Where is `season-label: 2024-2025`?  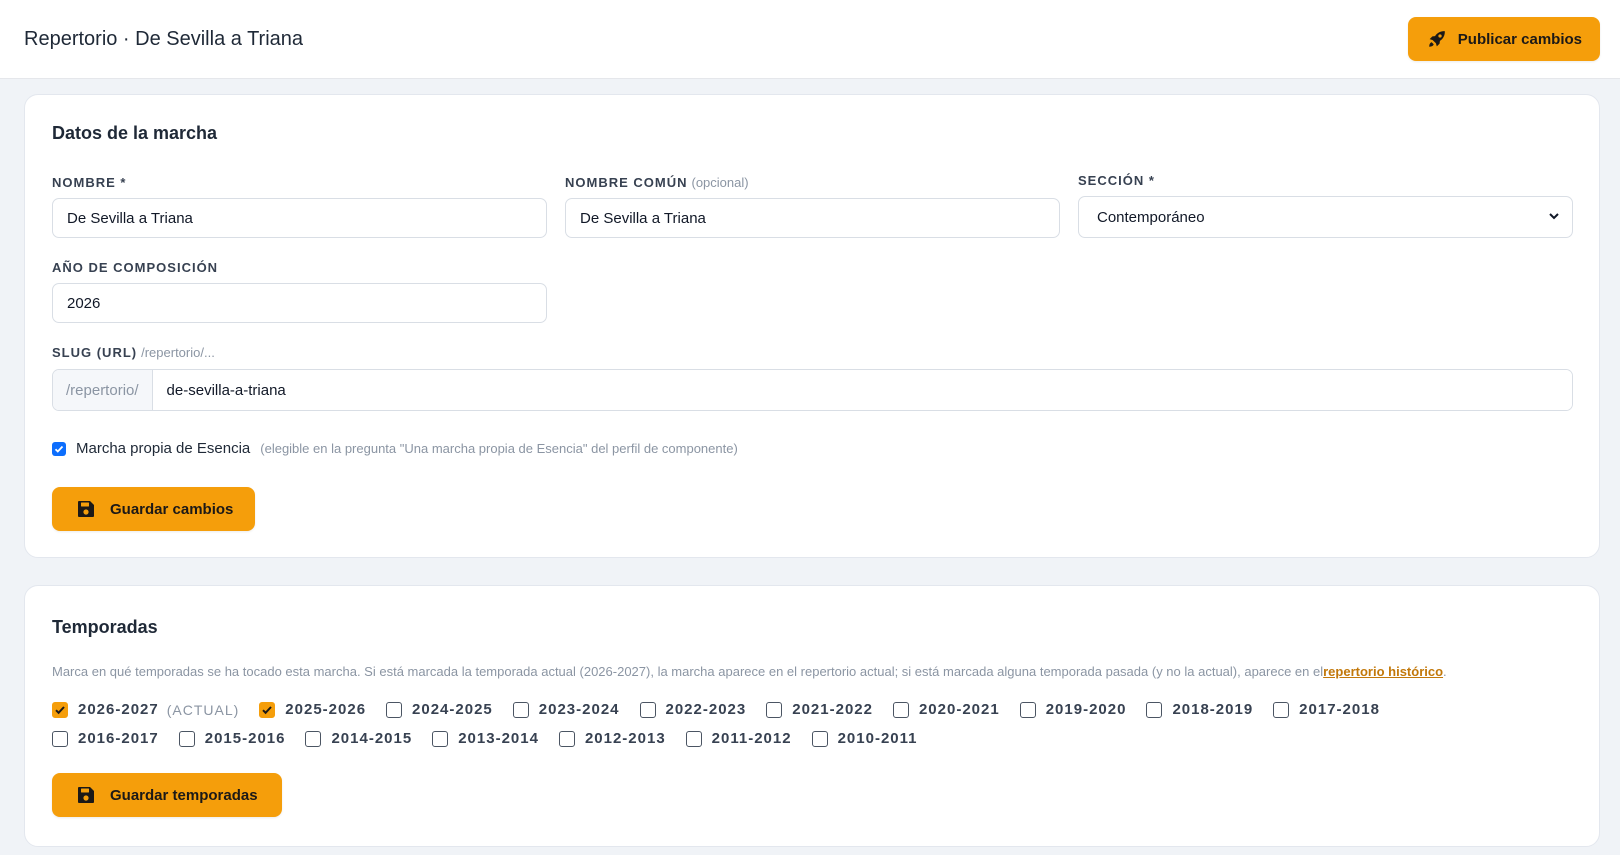 season-label: 2024-2025 is located at coordinates (452, 709).